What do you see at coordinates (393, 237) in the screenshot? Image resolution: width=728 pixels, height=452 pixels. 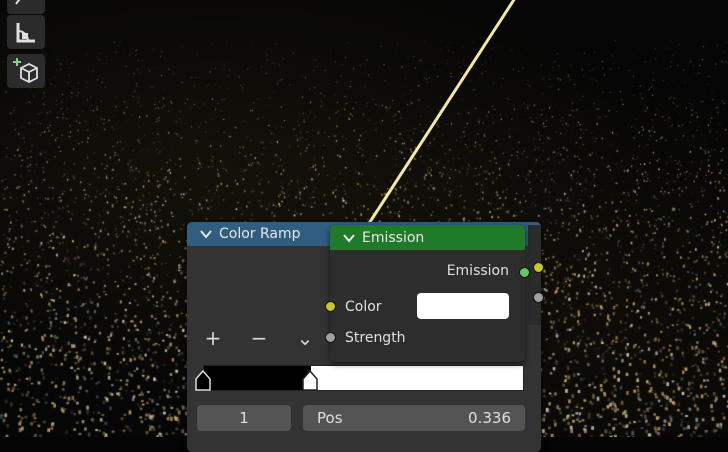 I see `emission-title: Emission` at bounding box center [393, 237].